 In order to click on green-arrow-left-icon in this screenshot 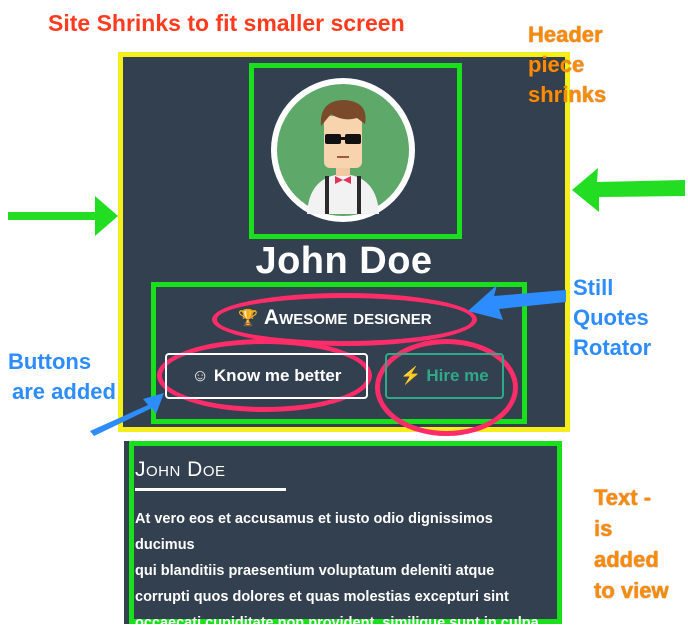, I will do `click(628, 190)`.